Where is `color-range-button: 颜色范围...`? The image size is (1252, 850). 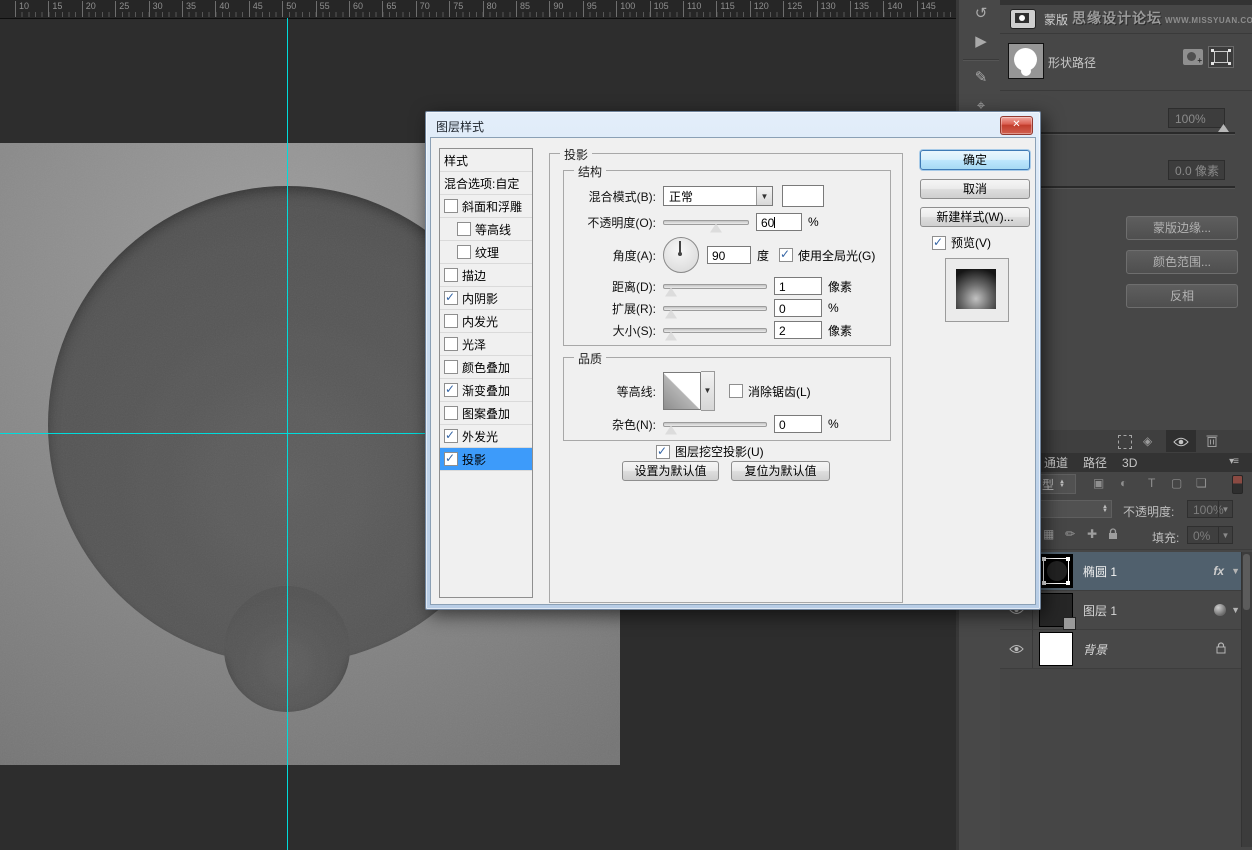
color-range-button: 颜色范围... is located at coordinates (1182, 262).